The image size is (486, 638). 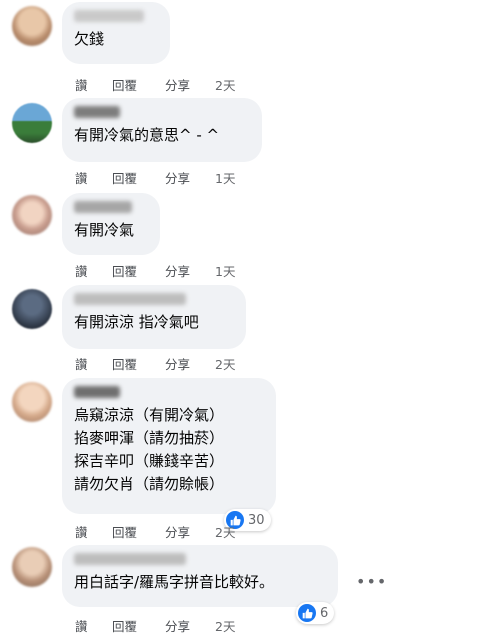 I want to click on comment-text: 有開冷氣的意思^ - ^, so click(x=147, y=135).